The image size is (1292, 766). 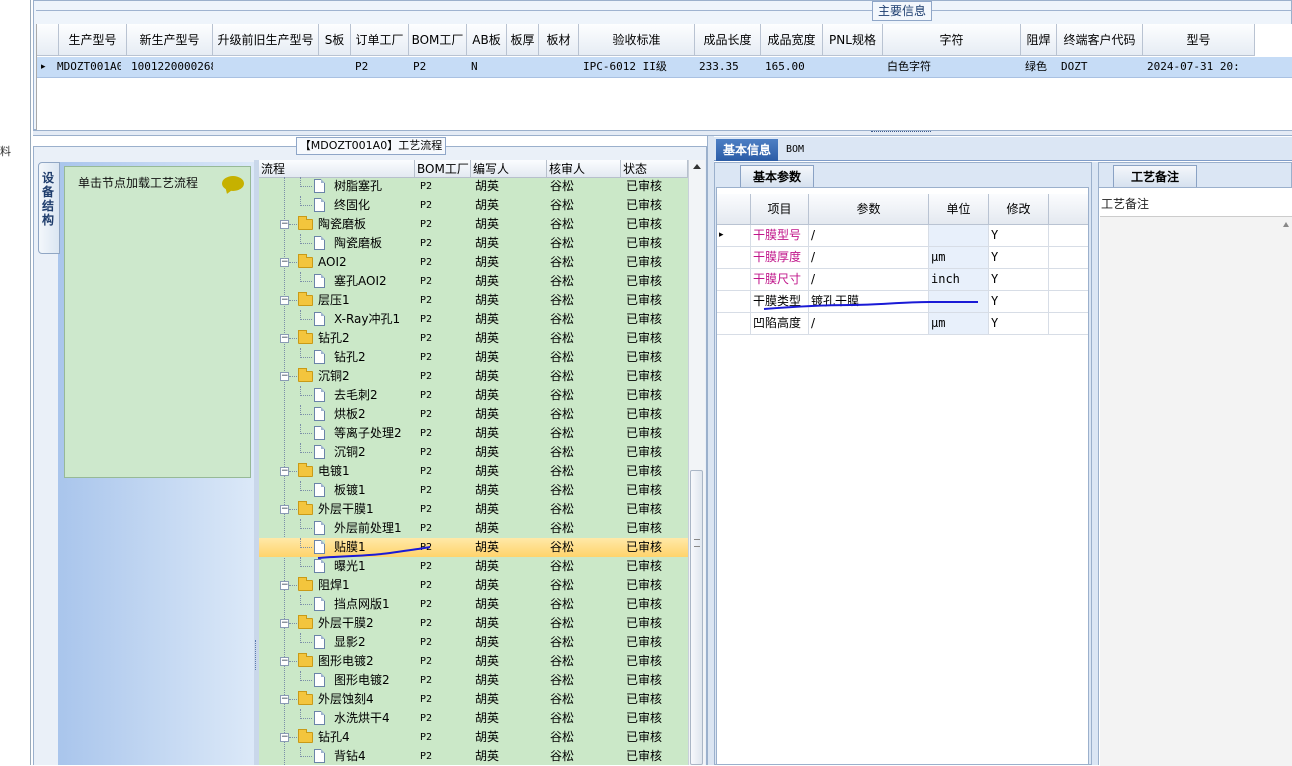 I want to click on params-row: 干膜尺寸 / inch Y, so click(x=902, y=280).